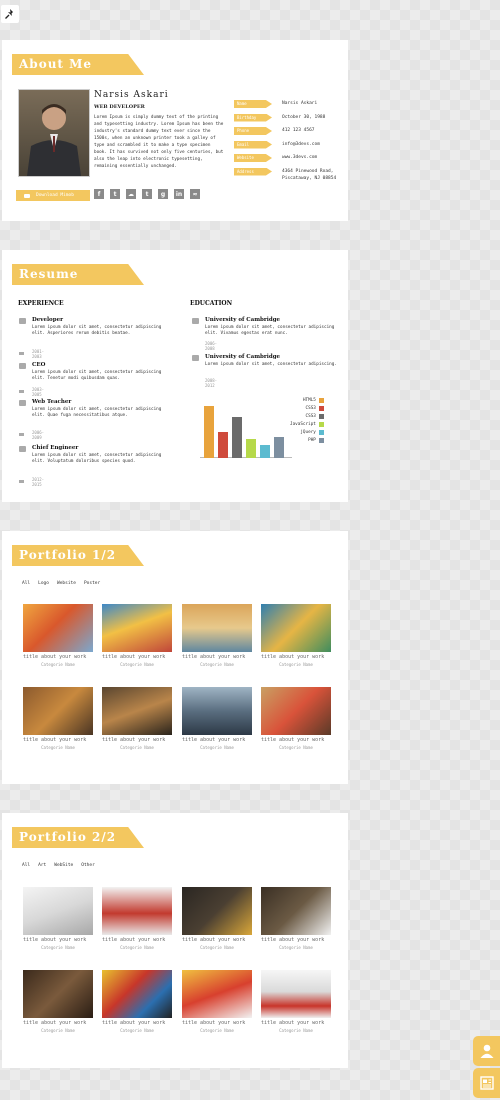 This screenshot has height=1100, width=500. Describe the element at coordinates (68, 555) in the screenshot. I see `portfolio1-heading: Portfolio 1/2` at that location.